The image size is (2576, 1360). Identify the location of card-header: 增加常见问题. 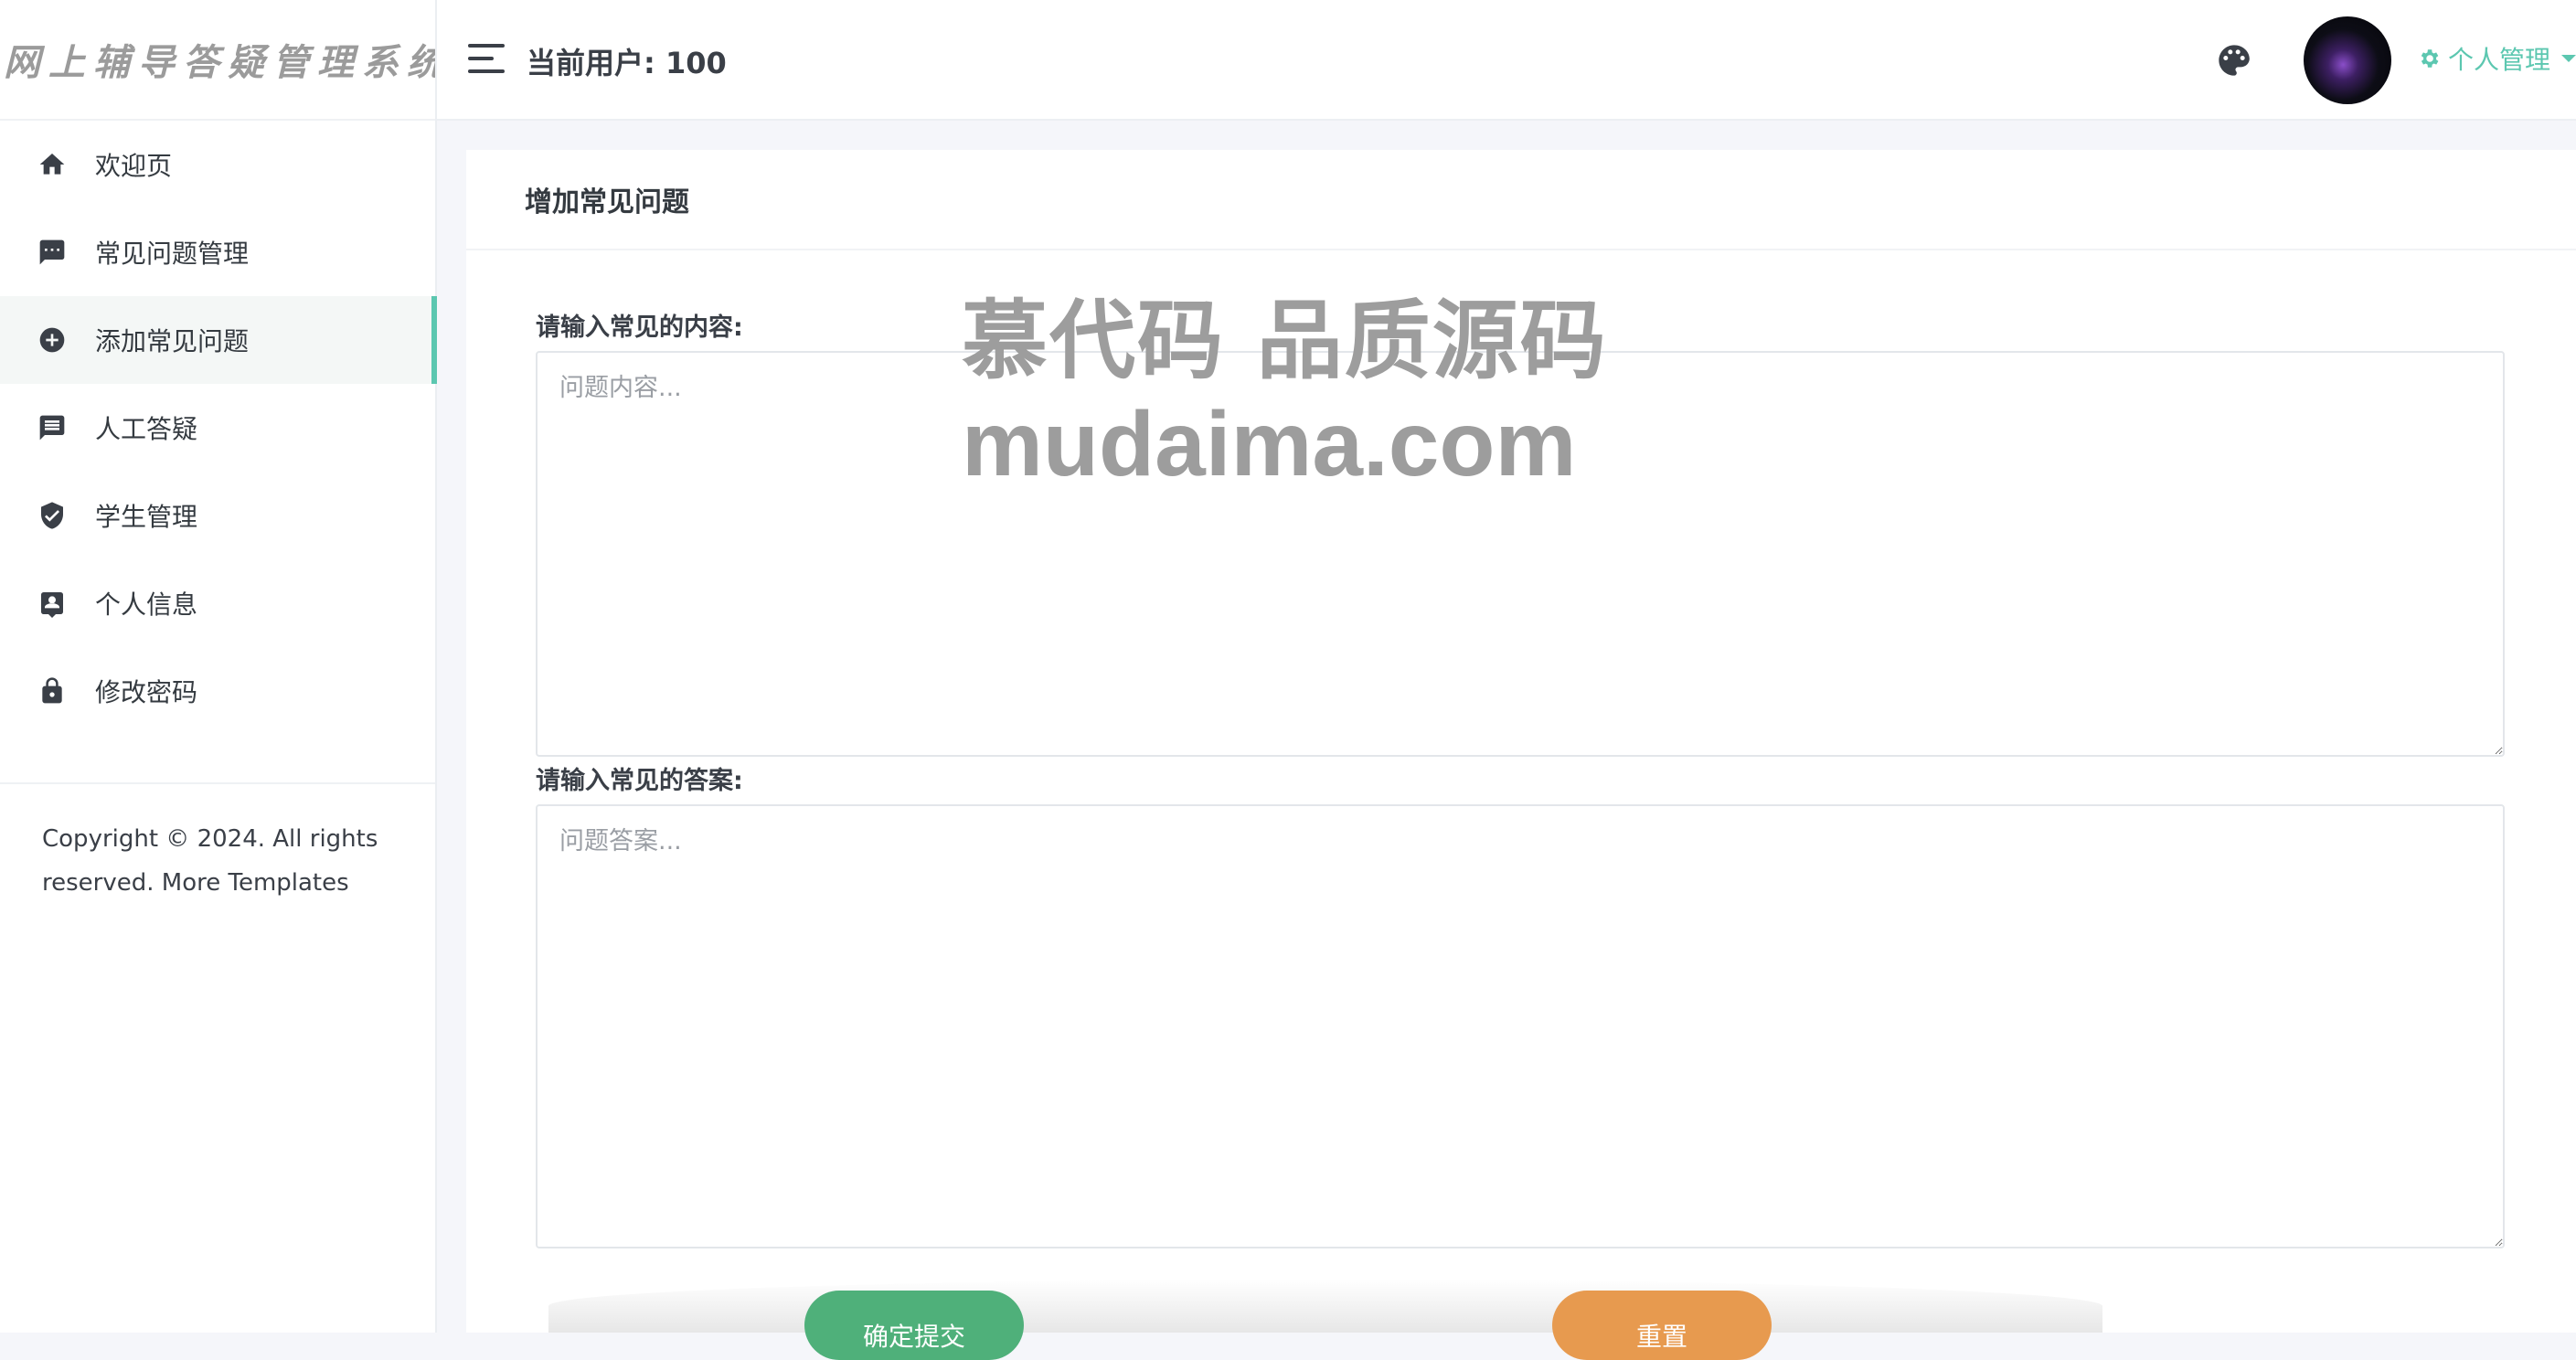
(1521, 200).